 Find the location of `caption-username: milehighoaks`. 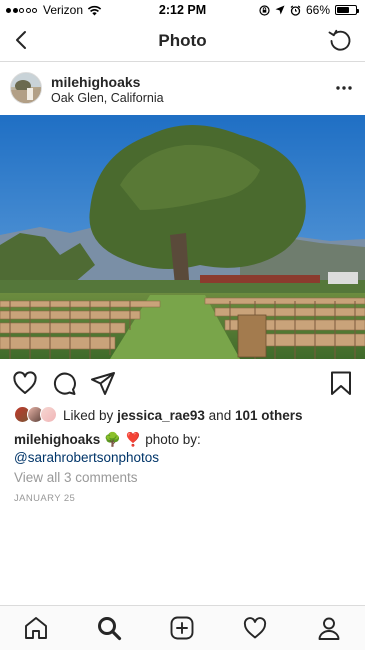

caption-username: milehighoaks is located at coordinates (57, 439).